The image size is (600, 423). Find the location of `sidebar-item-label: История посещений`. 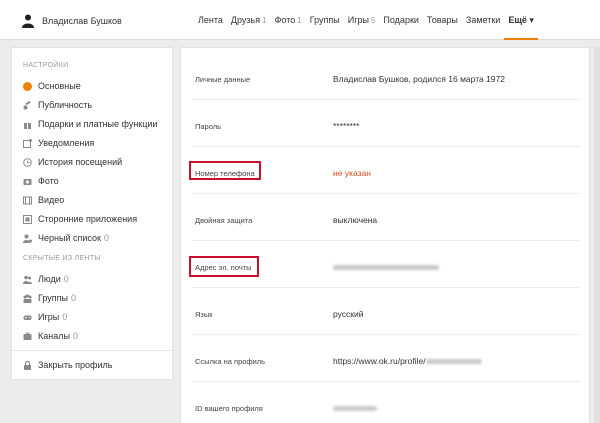

sidebar-item-label: История посещений is located at coordinates (80, 162).